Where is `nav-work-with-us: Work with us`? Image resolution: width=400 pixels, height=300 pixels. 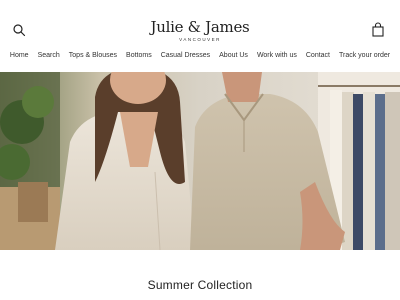 nav-work-with-us: Work with us is located at coordinates (277, 55).